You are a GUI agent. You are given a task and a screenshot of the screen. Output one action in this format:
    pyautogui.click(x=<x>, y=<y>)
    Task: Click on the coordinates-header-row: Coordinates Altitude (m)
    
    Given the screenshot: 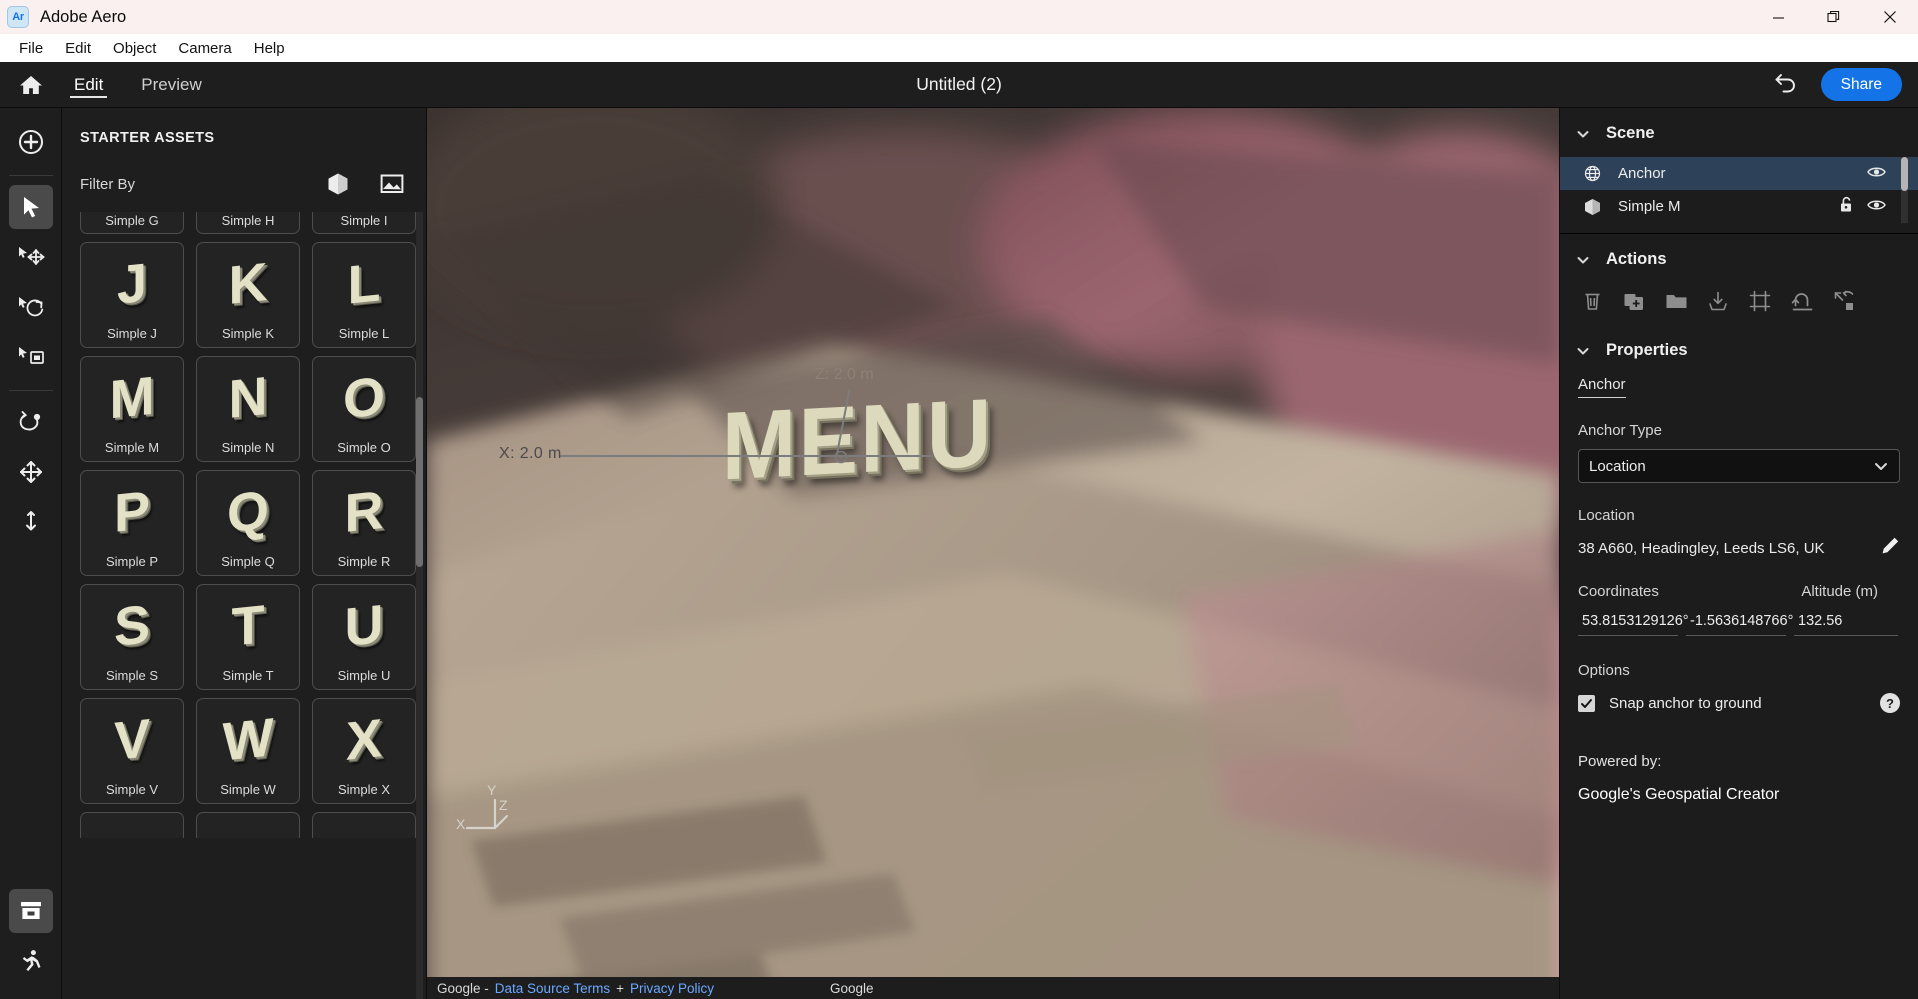 What is the action you would take?
    pyautogui.click(x=1739, y=591)
    